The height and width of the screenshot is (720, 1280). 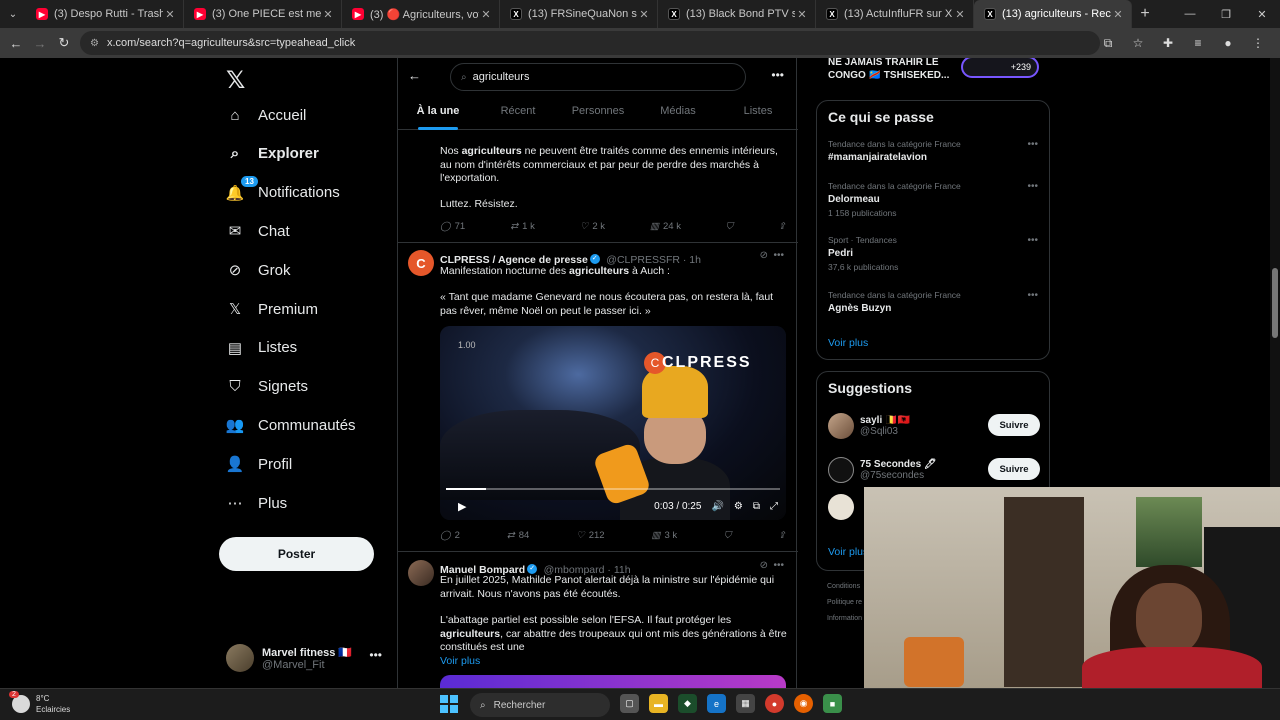 What do you see at coordinates (844, 602) in the screenshot?
I see `legal-link: Politique re` at bounding box center [844, 602].